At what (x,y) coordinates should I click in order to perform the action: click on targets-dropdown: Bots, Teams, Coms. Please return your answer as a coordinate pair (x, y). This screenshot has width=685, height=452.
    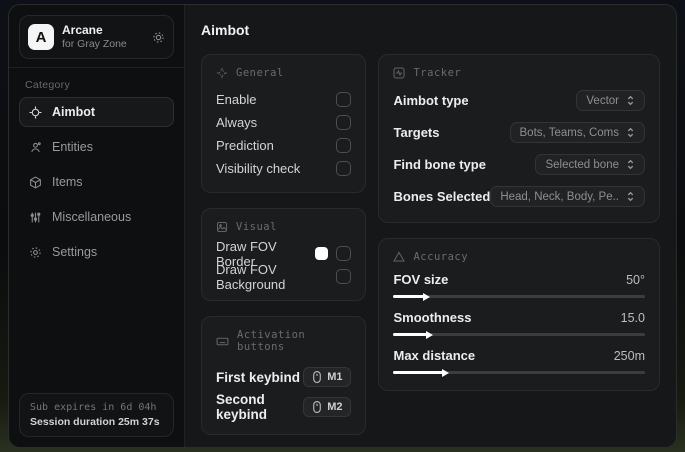
    Looking at the image, I should click on (577, 132).